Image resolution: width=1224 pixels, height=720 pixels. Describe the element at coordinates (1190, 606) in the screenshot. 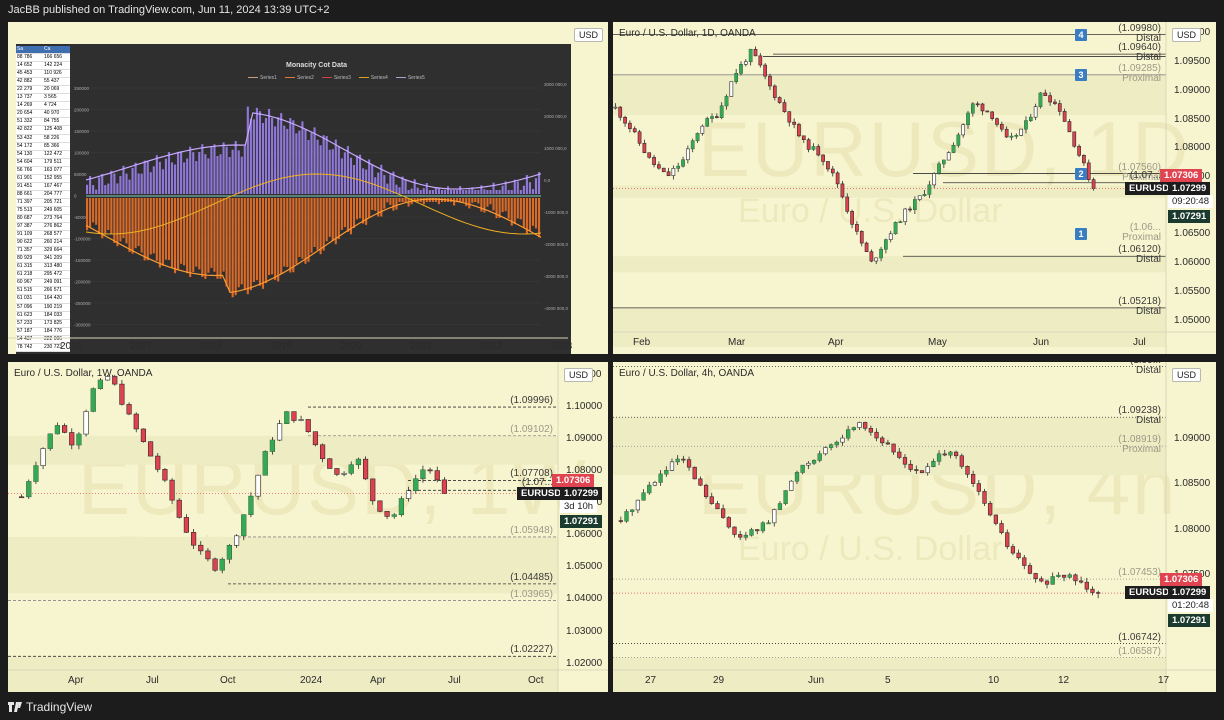

I see `bar-countdown: 01:20:48` at that location.